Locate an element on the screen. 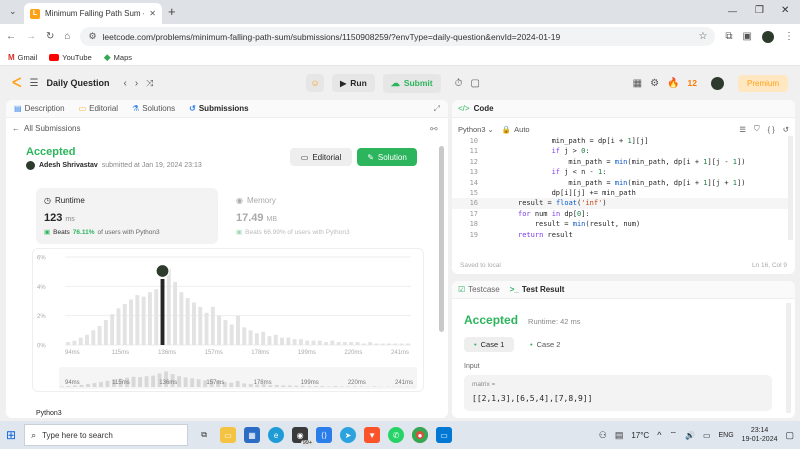 This screenshot has width=800, height=449. braces-icon: { } is located at coordinates (771, 129).